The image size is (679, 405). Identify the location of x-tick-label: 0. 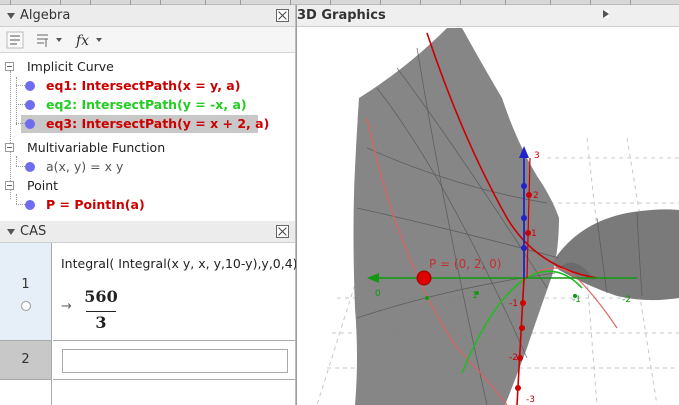
(378, 294).